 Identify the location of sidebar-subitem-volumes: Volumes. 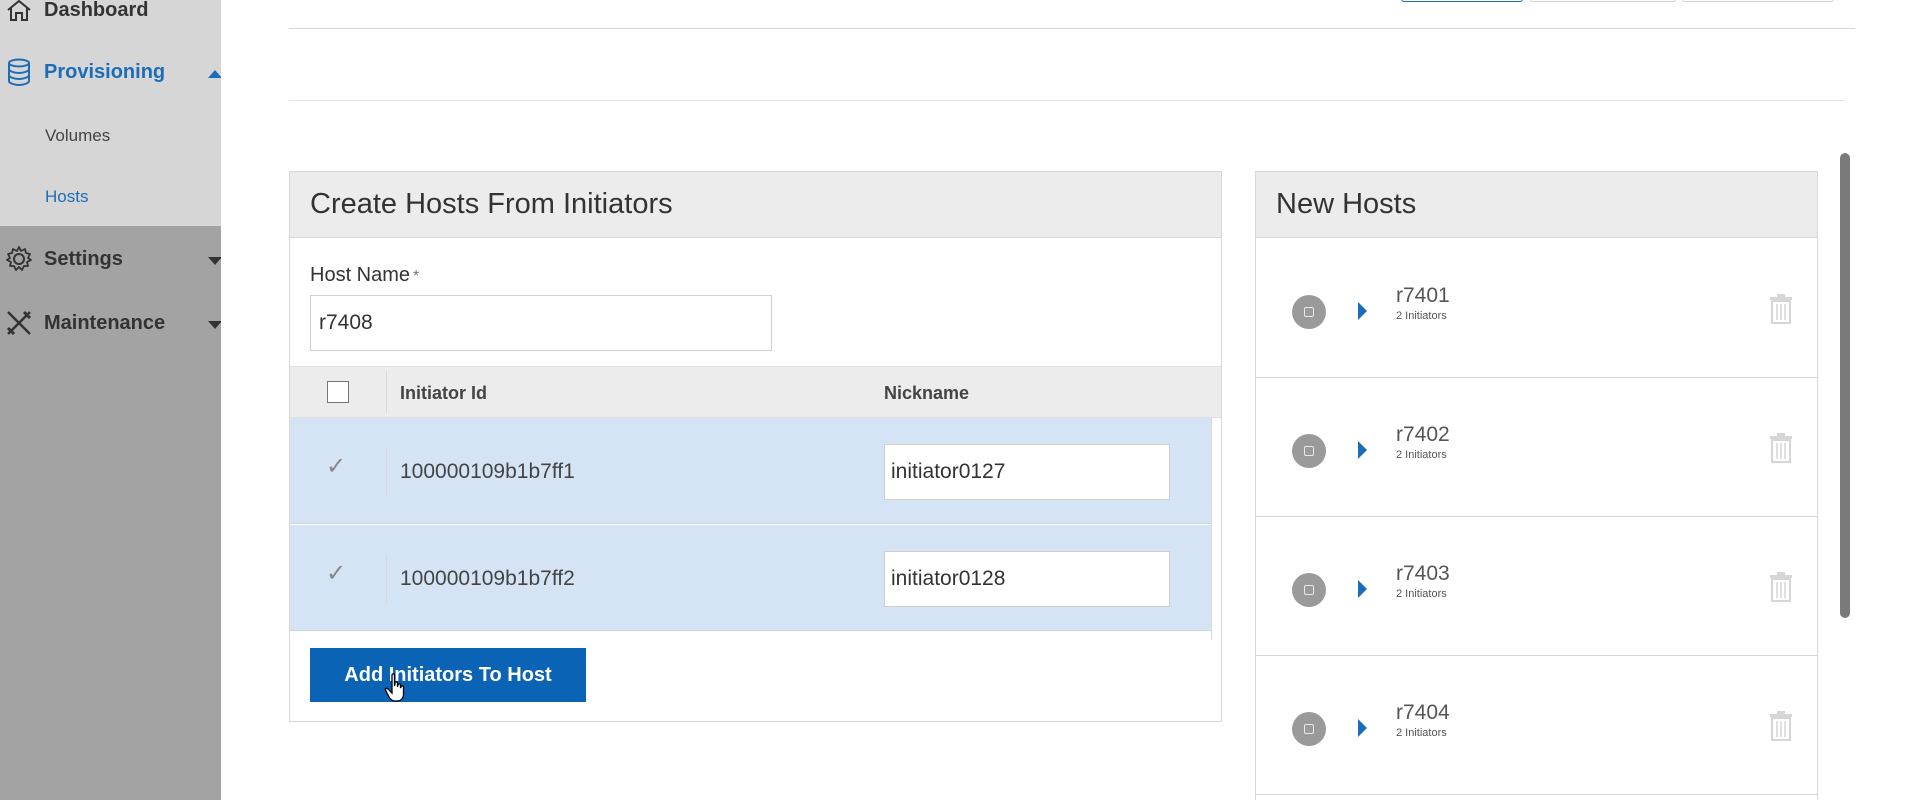
(77, 136).